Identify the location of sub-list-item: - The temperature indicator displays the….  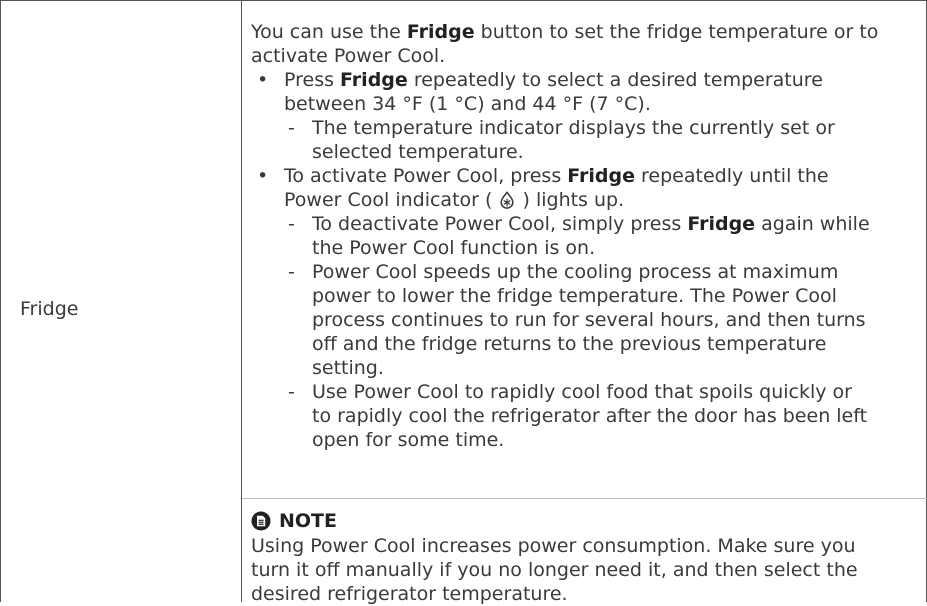
(561, 140).